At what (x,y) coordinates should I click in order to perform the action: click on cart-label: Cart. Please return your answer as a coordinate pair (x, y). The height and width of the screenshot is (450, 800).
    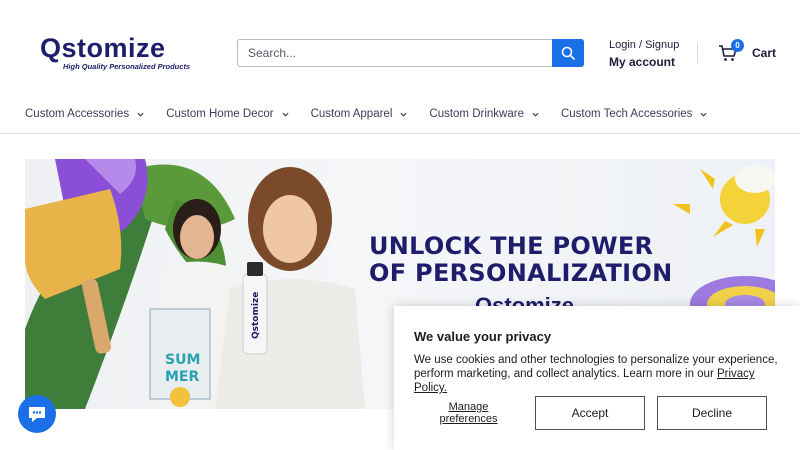
    Looking at the image, I should click on (764, 53).